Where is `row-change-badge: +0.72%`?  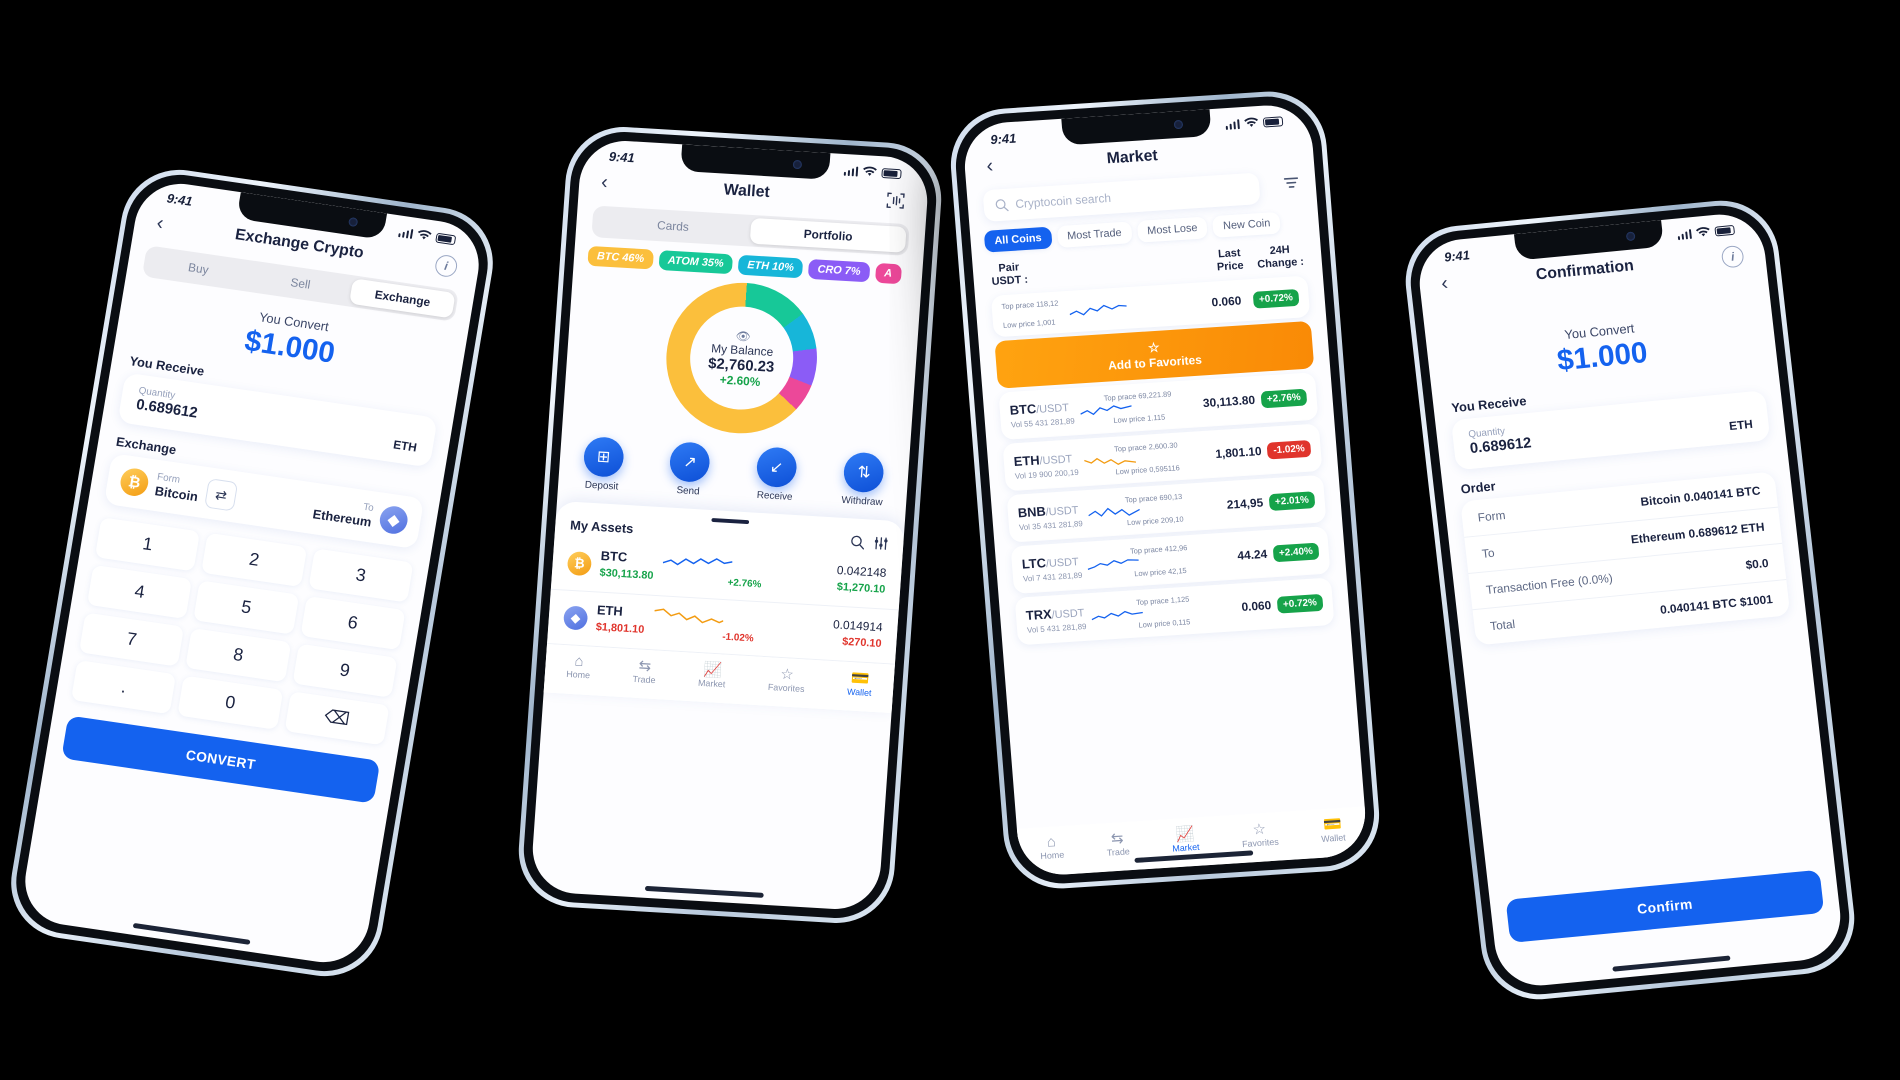 row-change-badge: +0.72% is located at coordinates (1300, 603).